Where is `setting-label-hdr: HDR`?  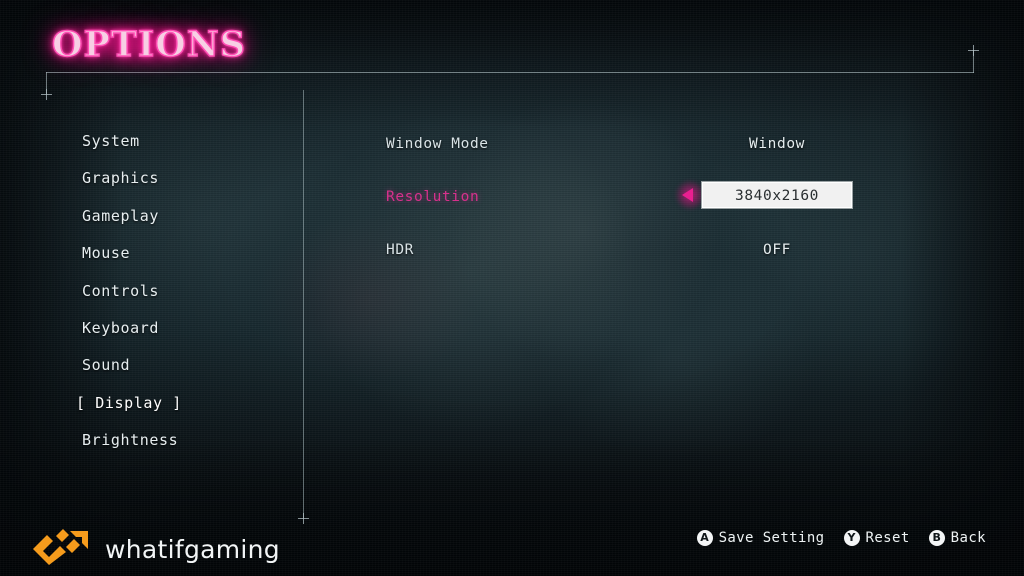 setting-label-hdr: HDR is located at coordinates (400, 250).